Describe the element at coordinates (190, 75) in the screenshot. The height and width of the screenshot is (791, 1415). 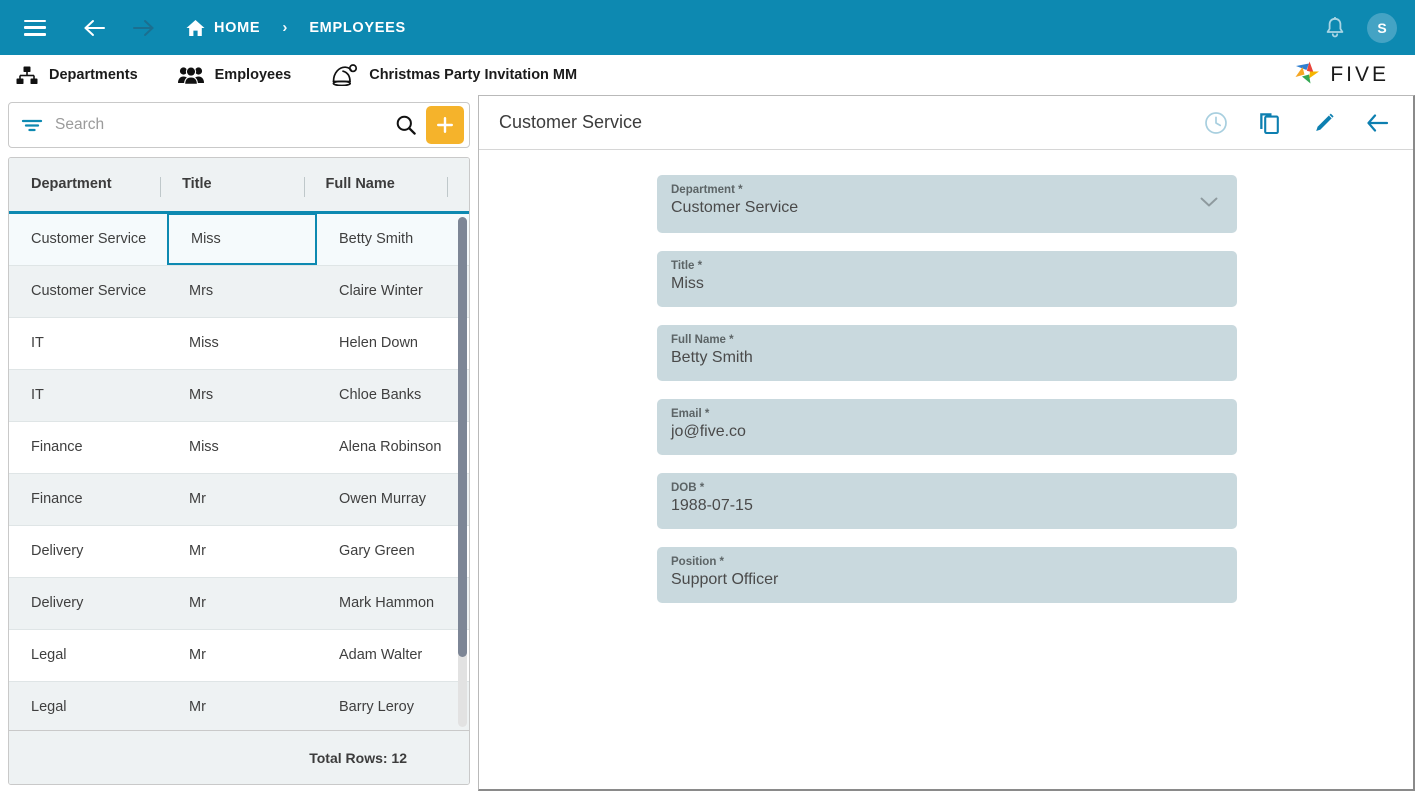
I see `users-group-icon` at that location.